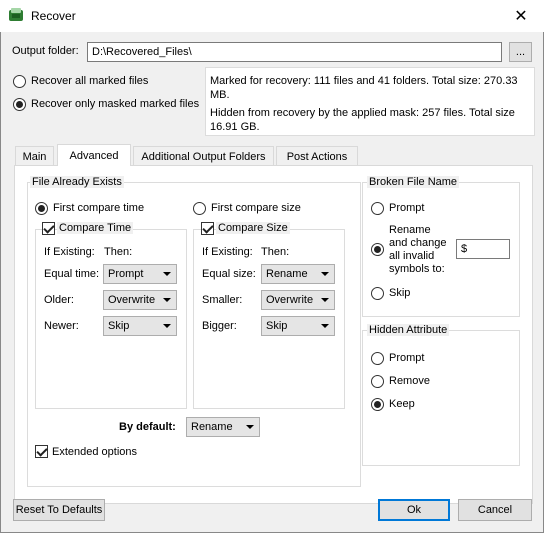  What do you see at coordinates (90, 81) in the screenshot?
I see `recover-all-label: Recover all marked files` at bounding box center [90, 81].